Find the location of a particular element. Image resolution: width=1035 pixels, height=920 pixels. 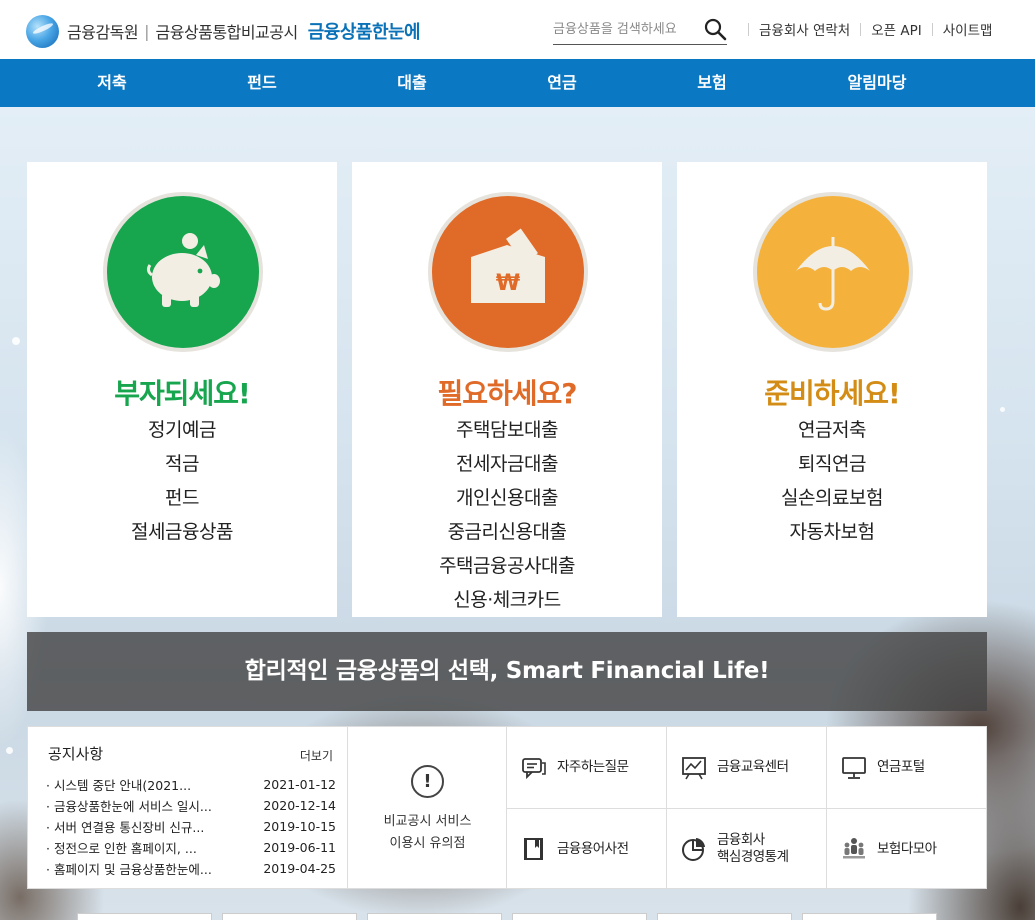

card-savings-circle is located at coordinates (183, 272).